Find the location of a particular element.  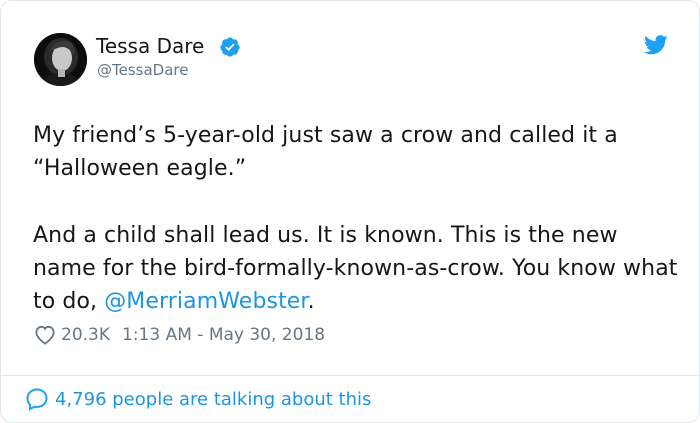

mention-link: @MerriamWebster is located at coordinates (205, 301).